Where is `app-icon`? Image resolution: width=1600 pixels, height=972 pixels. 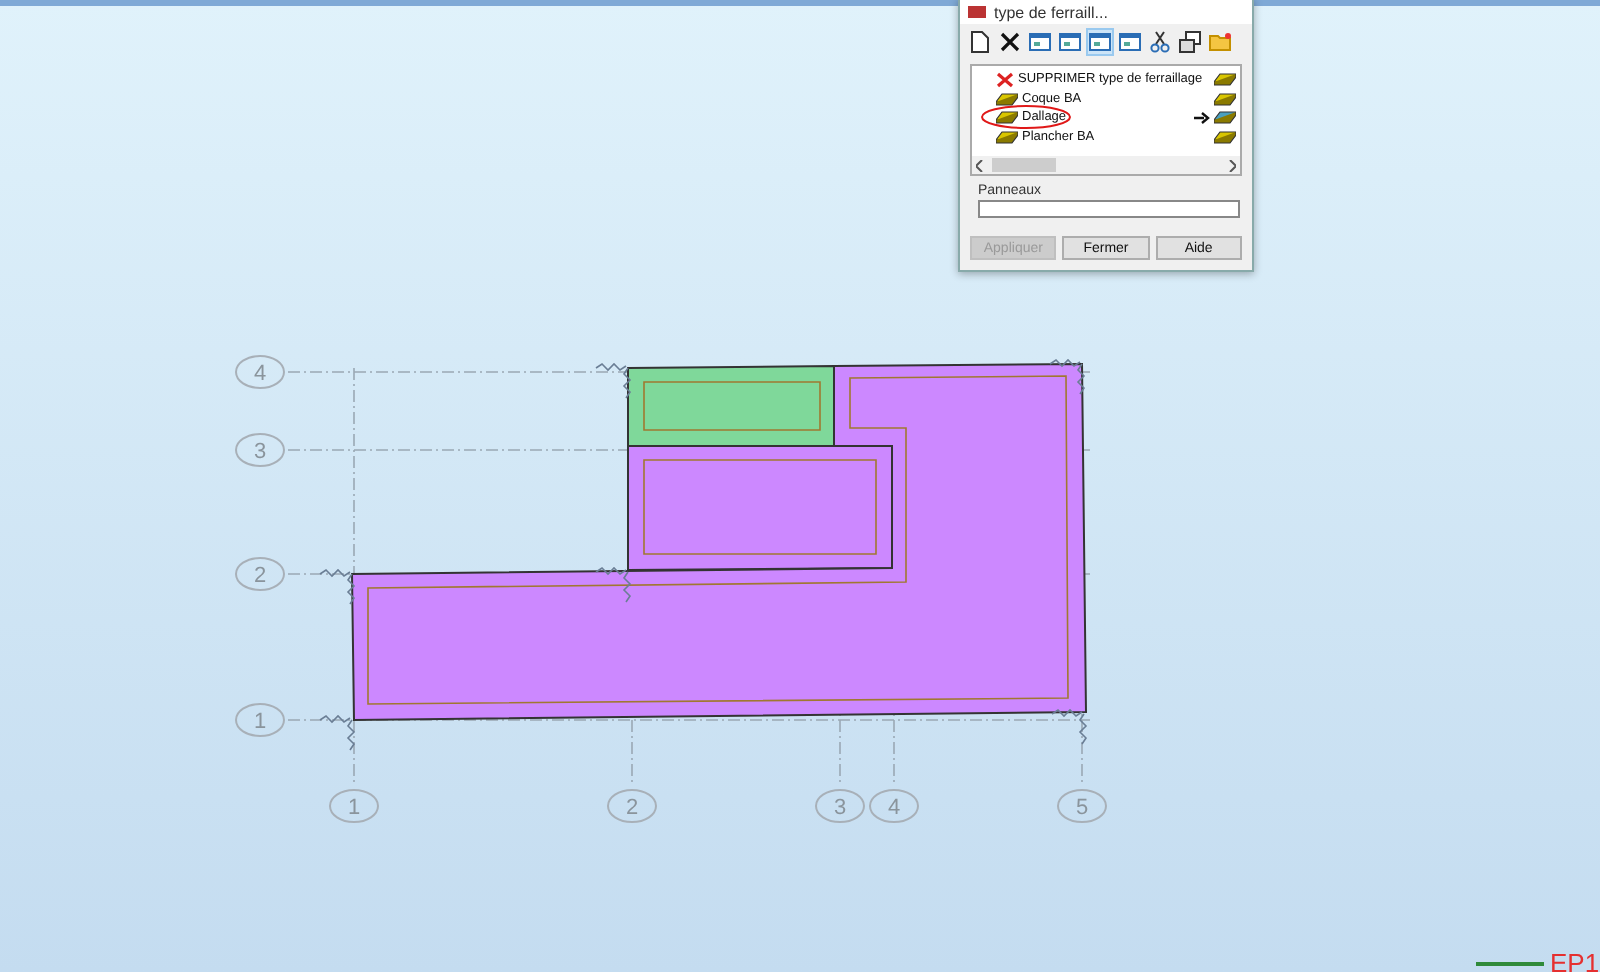 app-icon is located at coordinates (977, 12).